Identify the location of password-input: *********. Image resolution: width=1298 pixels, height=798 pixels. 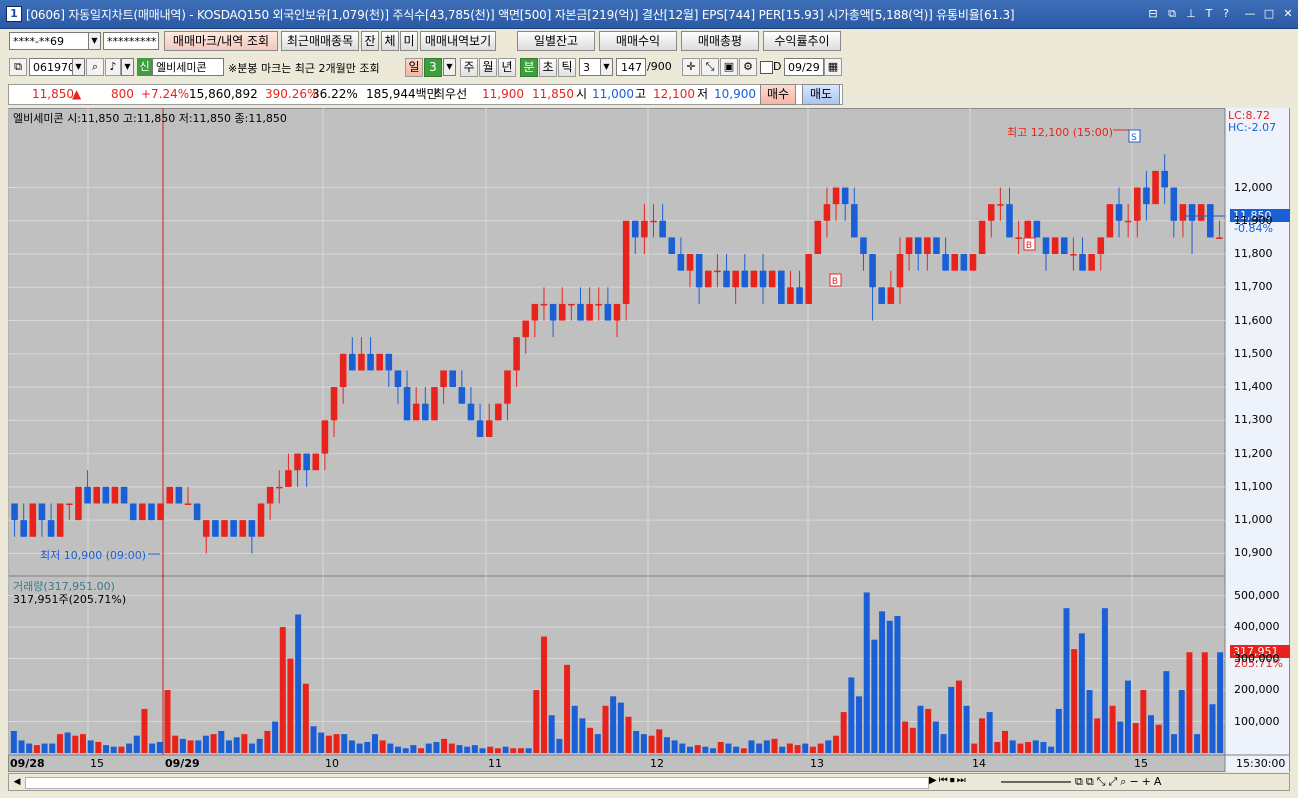
(131, 41).